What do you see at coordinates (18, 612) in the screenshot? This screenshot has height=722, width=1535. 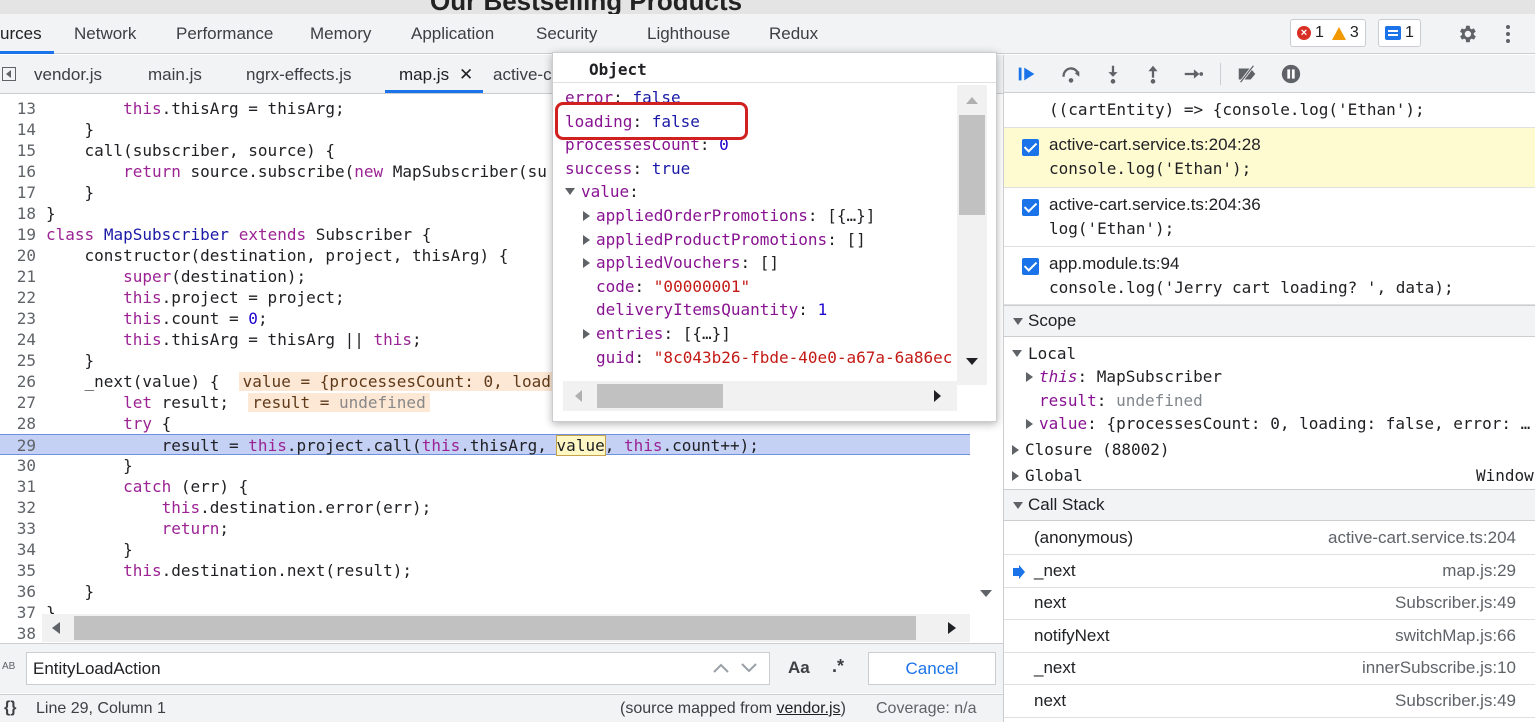 I see `line-number: 37` at bounding box center [18, 612].